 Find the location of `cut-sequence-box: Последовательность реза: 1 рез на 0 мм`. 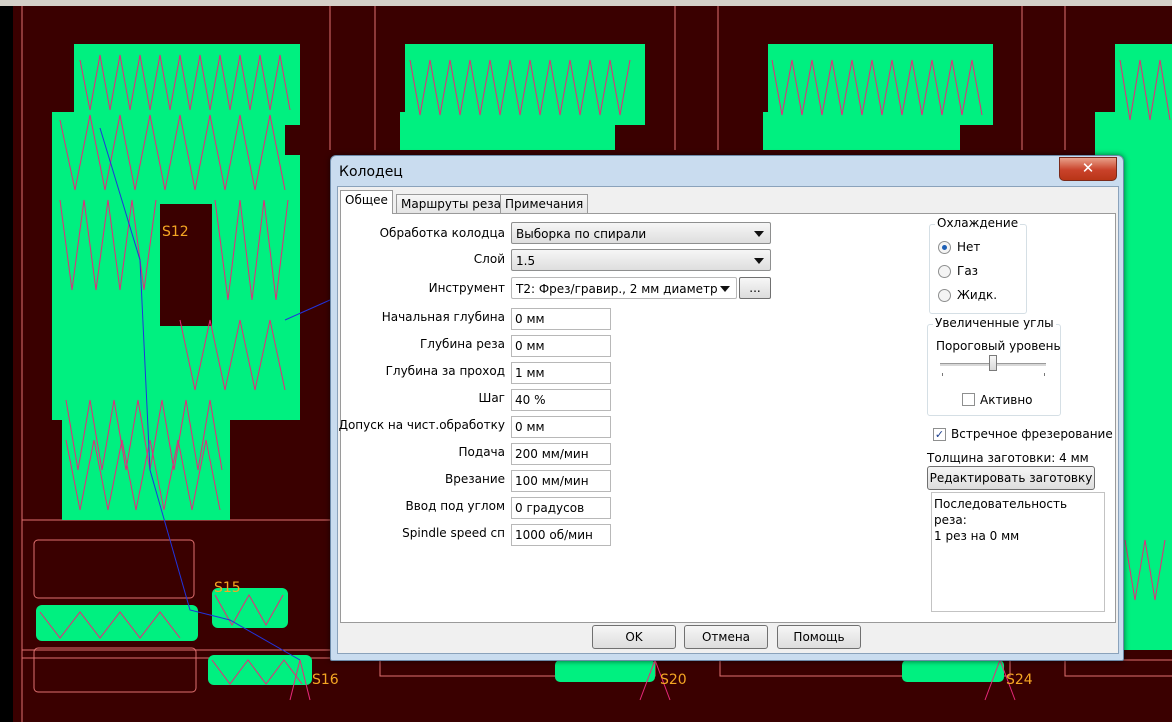

cut-sequence-box: Последовательность реза: 1 рез на 0 мм is located at coordinates (1018, 552).